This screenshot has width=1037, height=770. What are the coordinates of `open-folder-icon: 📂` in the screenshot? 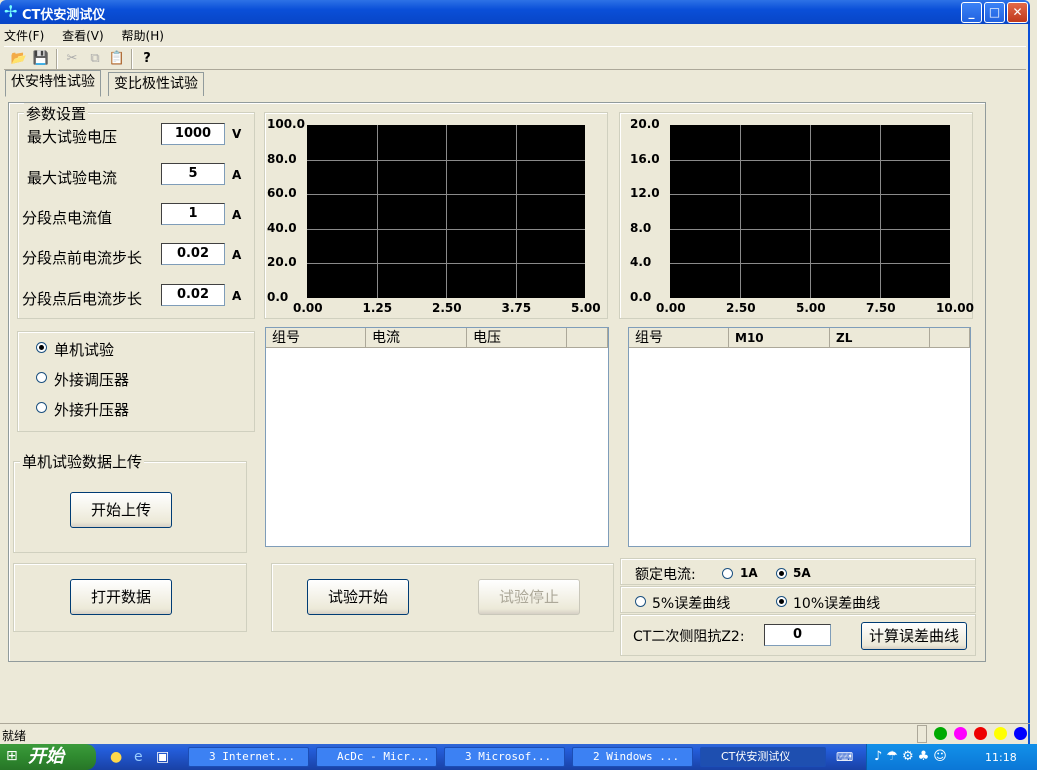 It's located at (19, 58).